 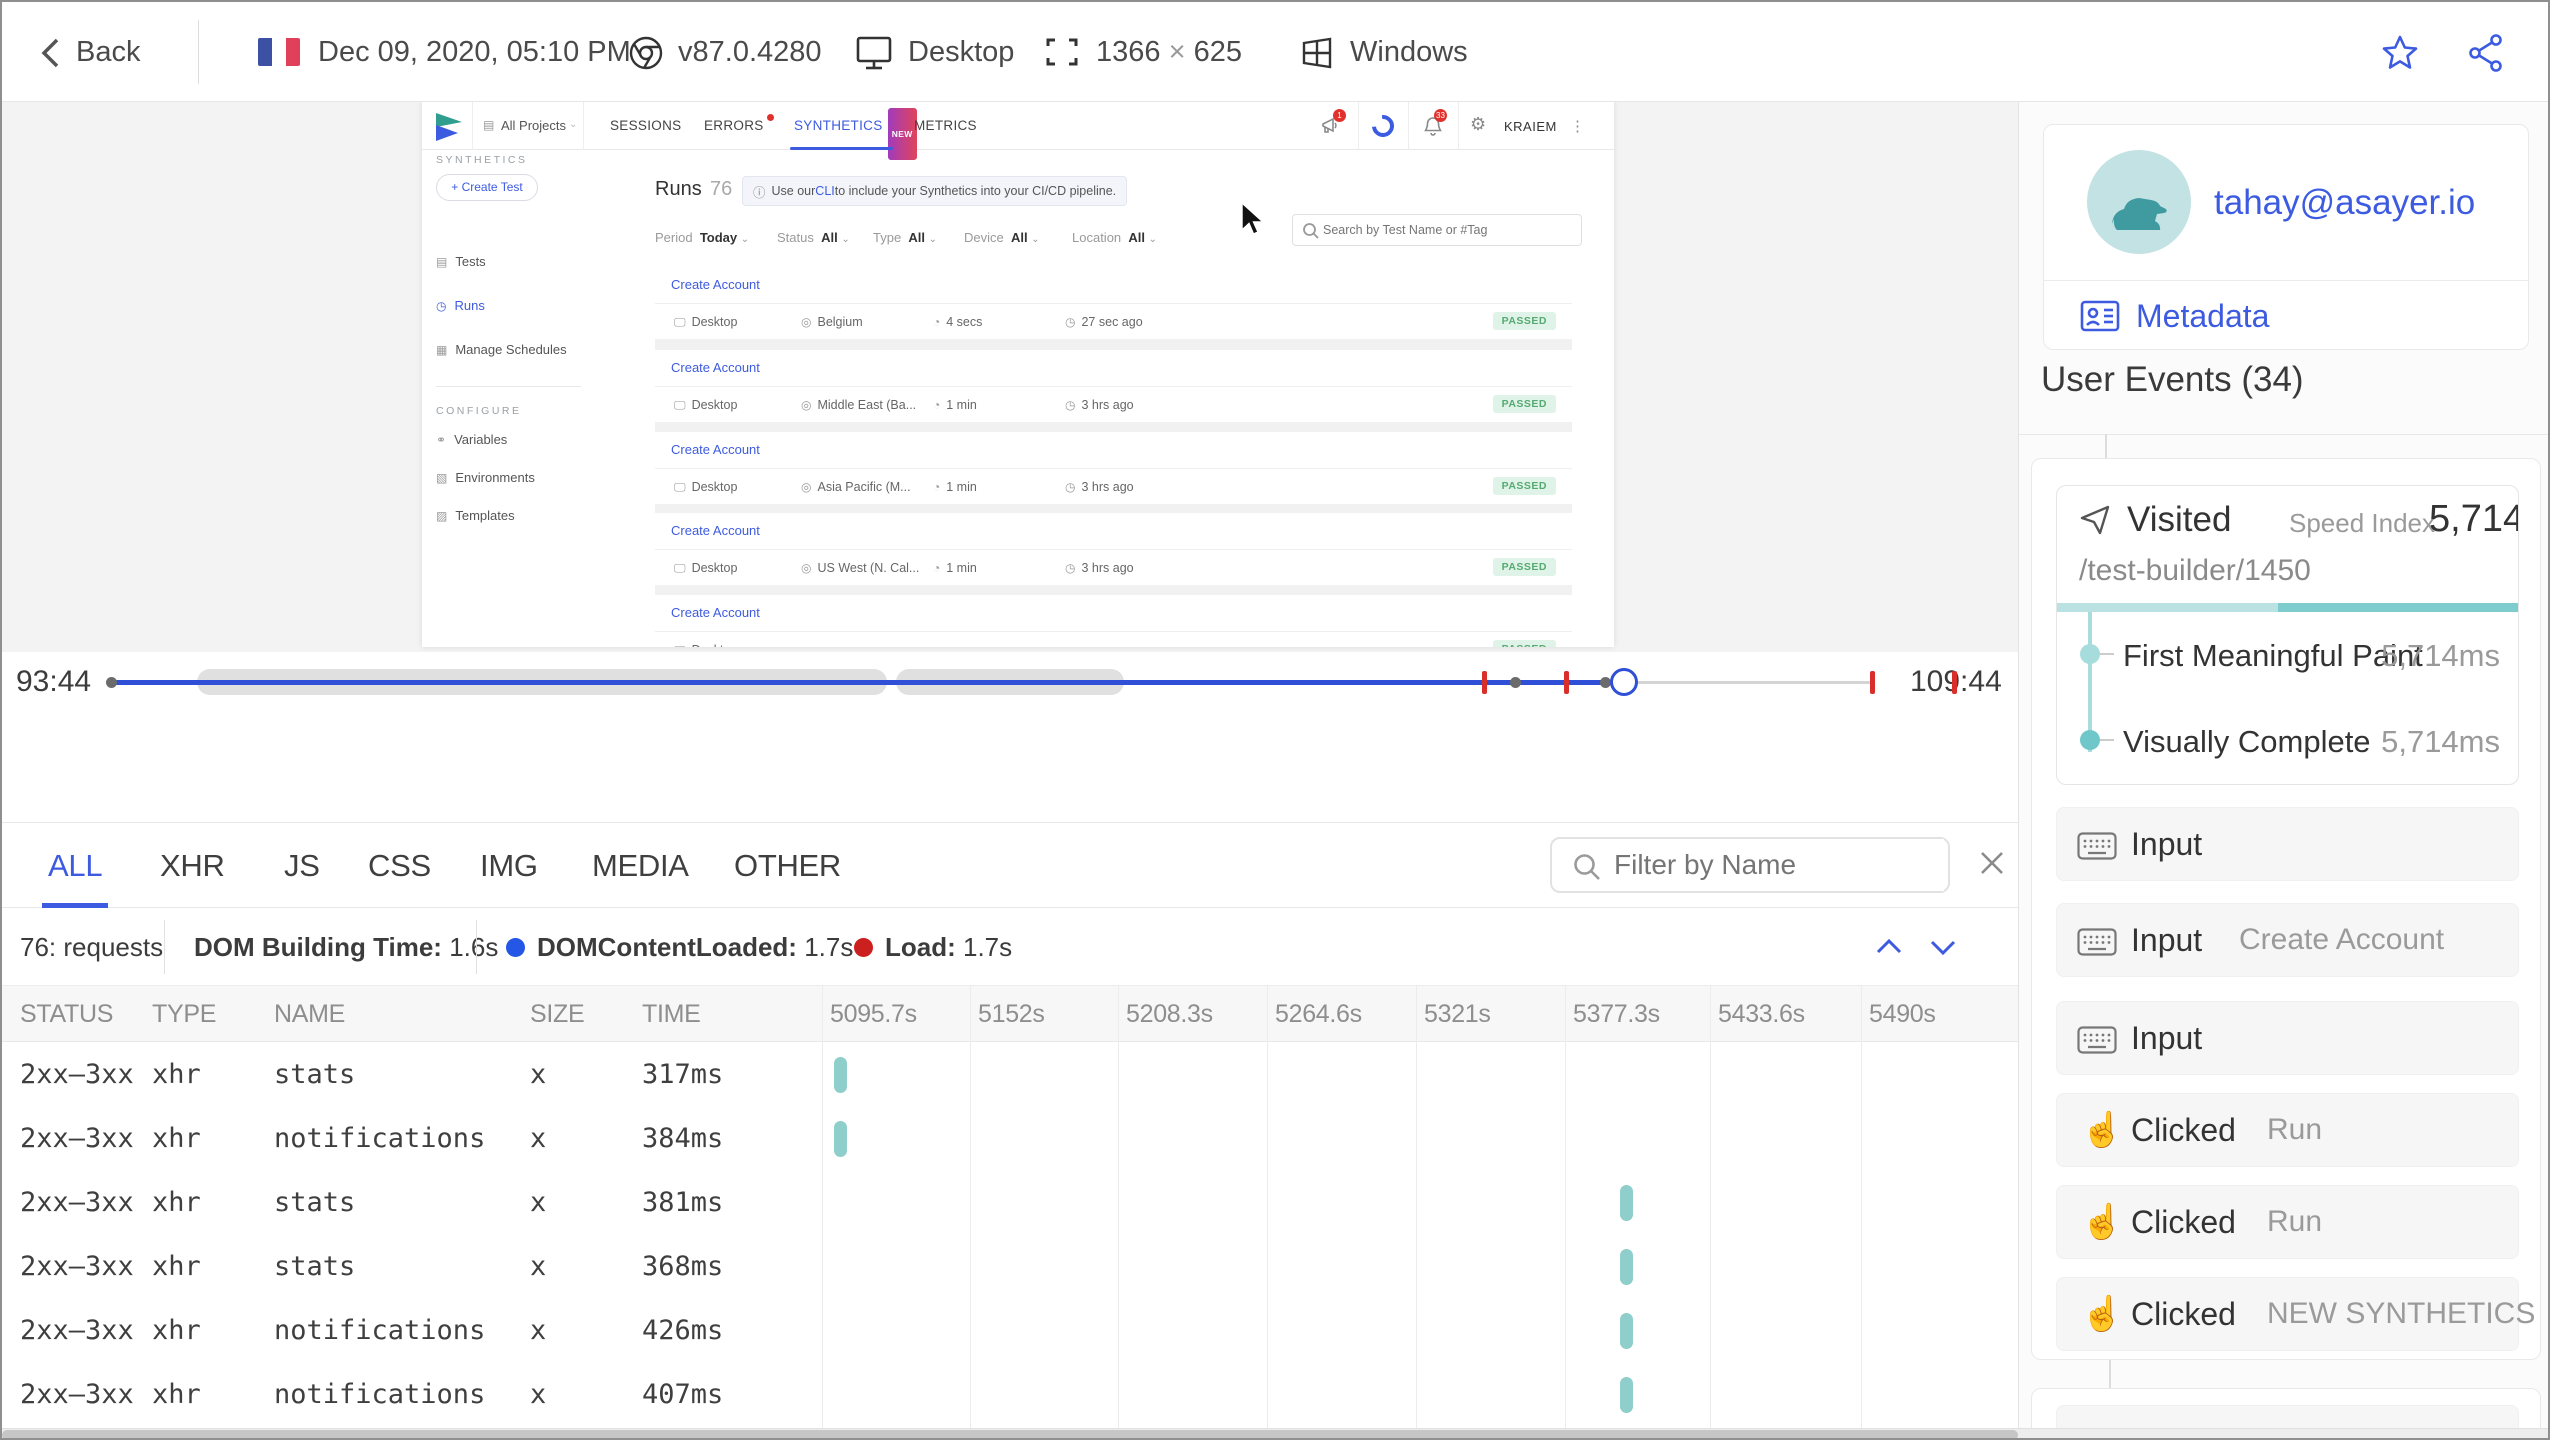 I want to click on filter-period: Period Today ⌄, so click(x=702, y=237).